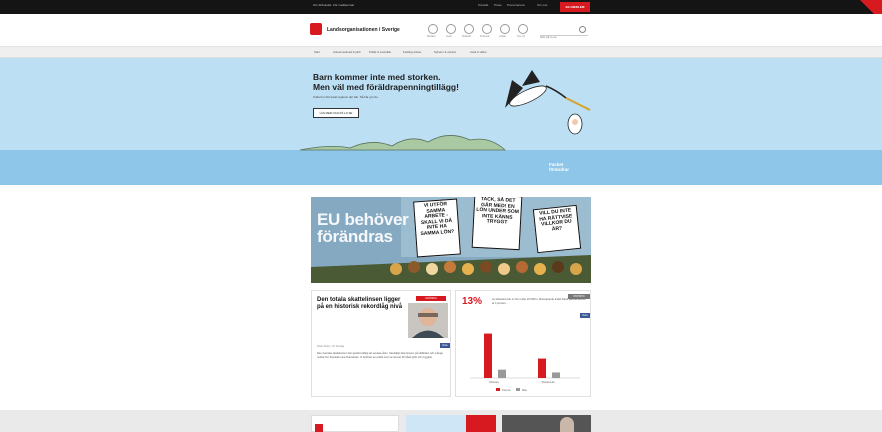 The width and height of the screenshot is (882, 432). I want to click on hero-brand: Facket förändrar, so click(569, 167).